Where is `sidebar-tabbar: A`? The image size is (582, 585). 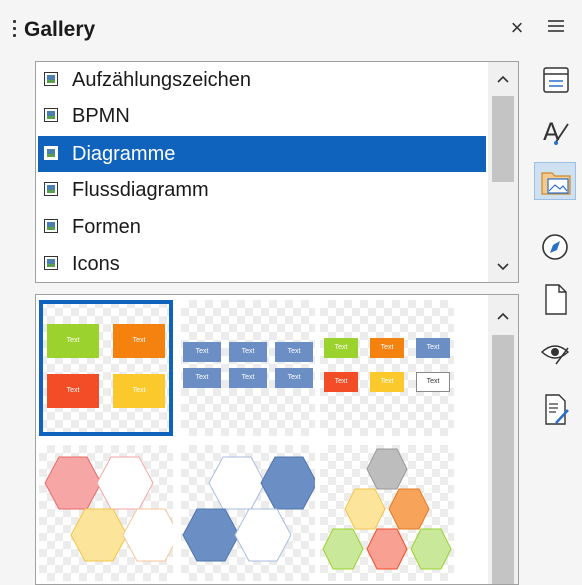
sidebar-tabbar: A is located at coordinates (556, 292).